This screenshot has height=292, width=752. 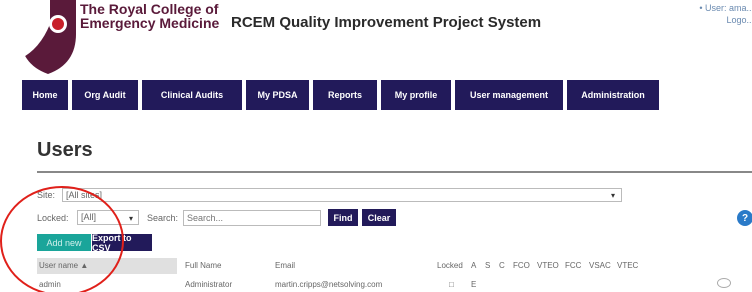 What do you see at coordinates (548, 266) in the screenshot?
I see `column-header-vteo: VTEO` at bounding box center [548, 266].